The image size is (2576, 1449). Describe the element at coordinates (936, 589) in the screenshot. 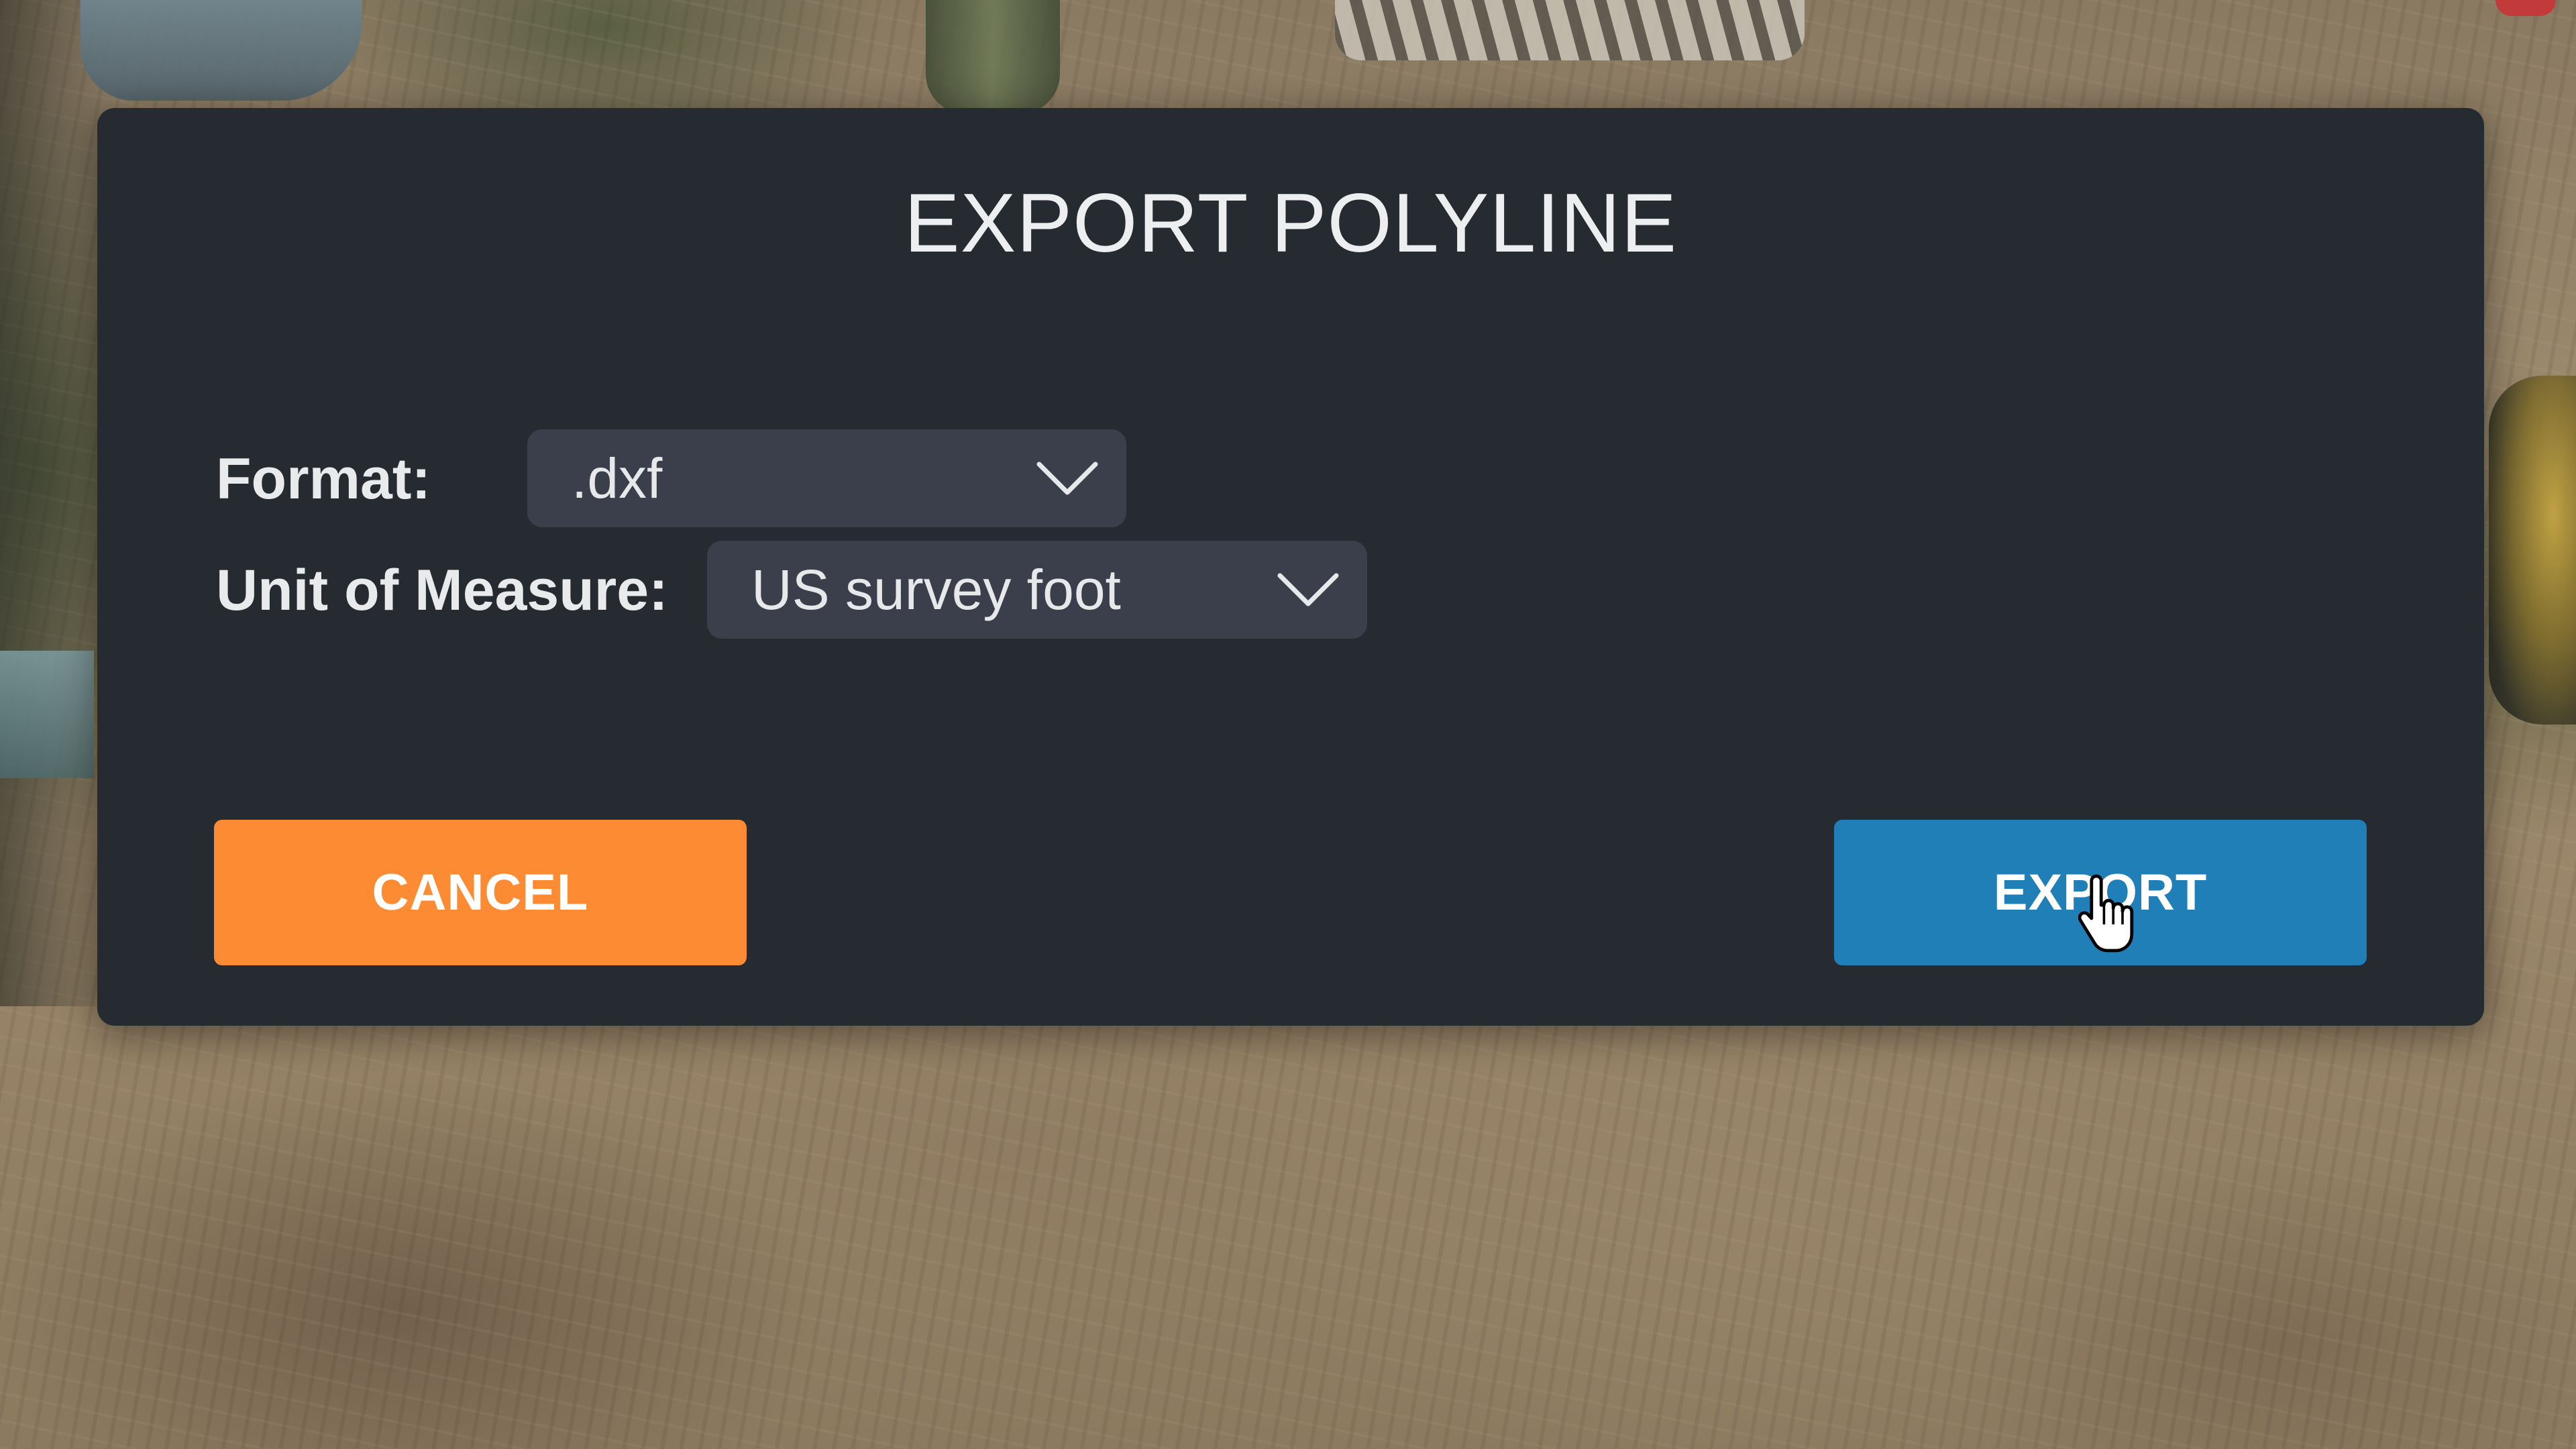

I see `unit-of-measure-select-value: US survey foot` at that location.